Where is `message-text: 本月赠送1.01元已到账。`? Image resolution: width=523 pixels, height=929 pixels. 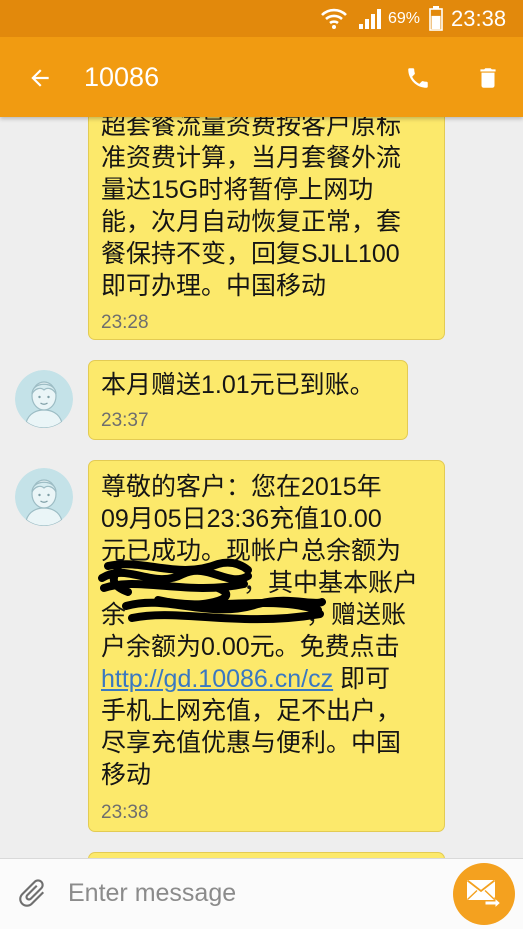 message-text: 本月赠送1.01元已到账。 is located at coordinates (238, 385).